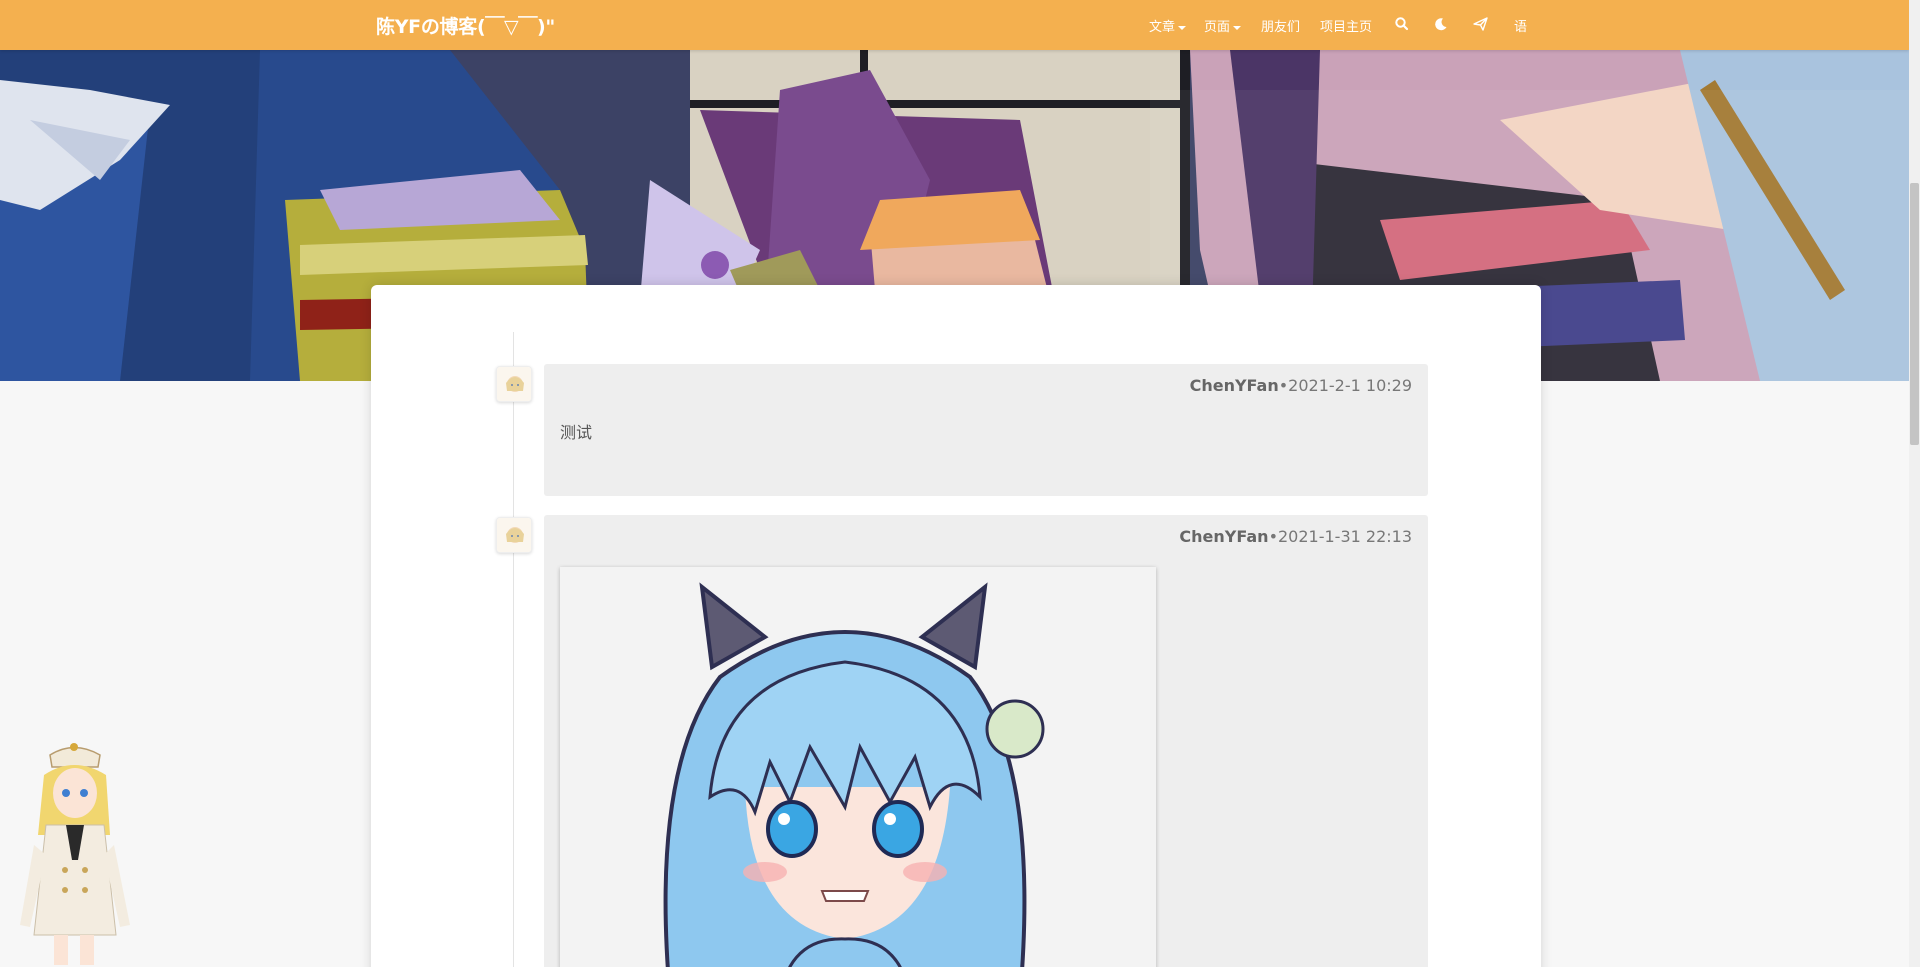  Describe the element at coordinates (1520, 25) in the screenshot. I see `language-toggle: 语` at that location.